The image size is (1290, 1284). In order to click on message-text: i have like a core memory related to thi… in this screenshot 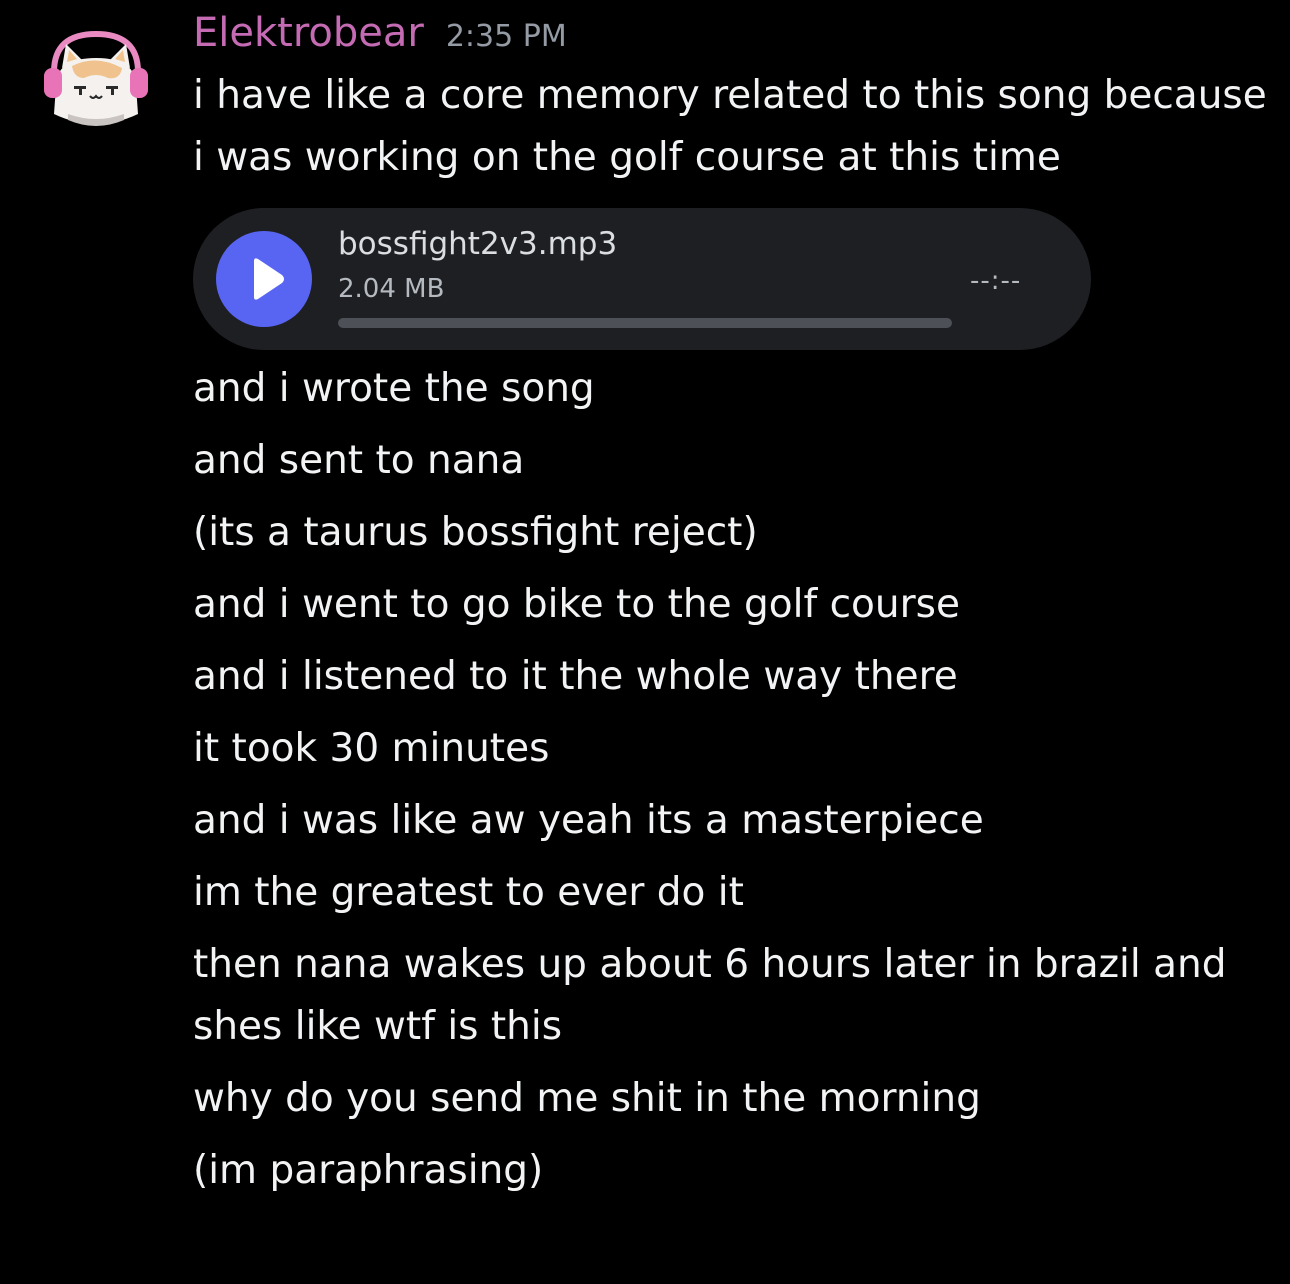, I will do `click(730, 126)`.